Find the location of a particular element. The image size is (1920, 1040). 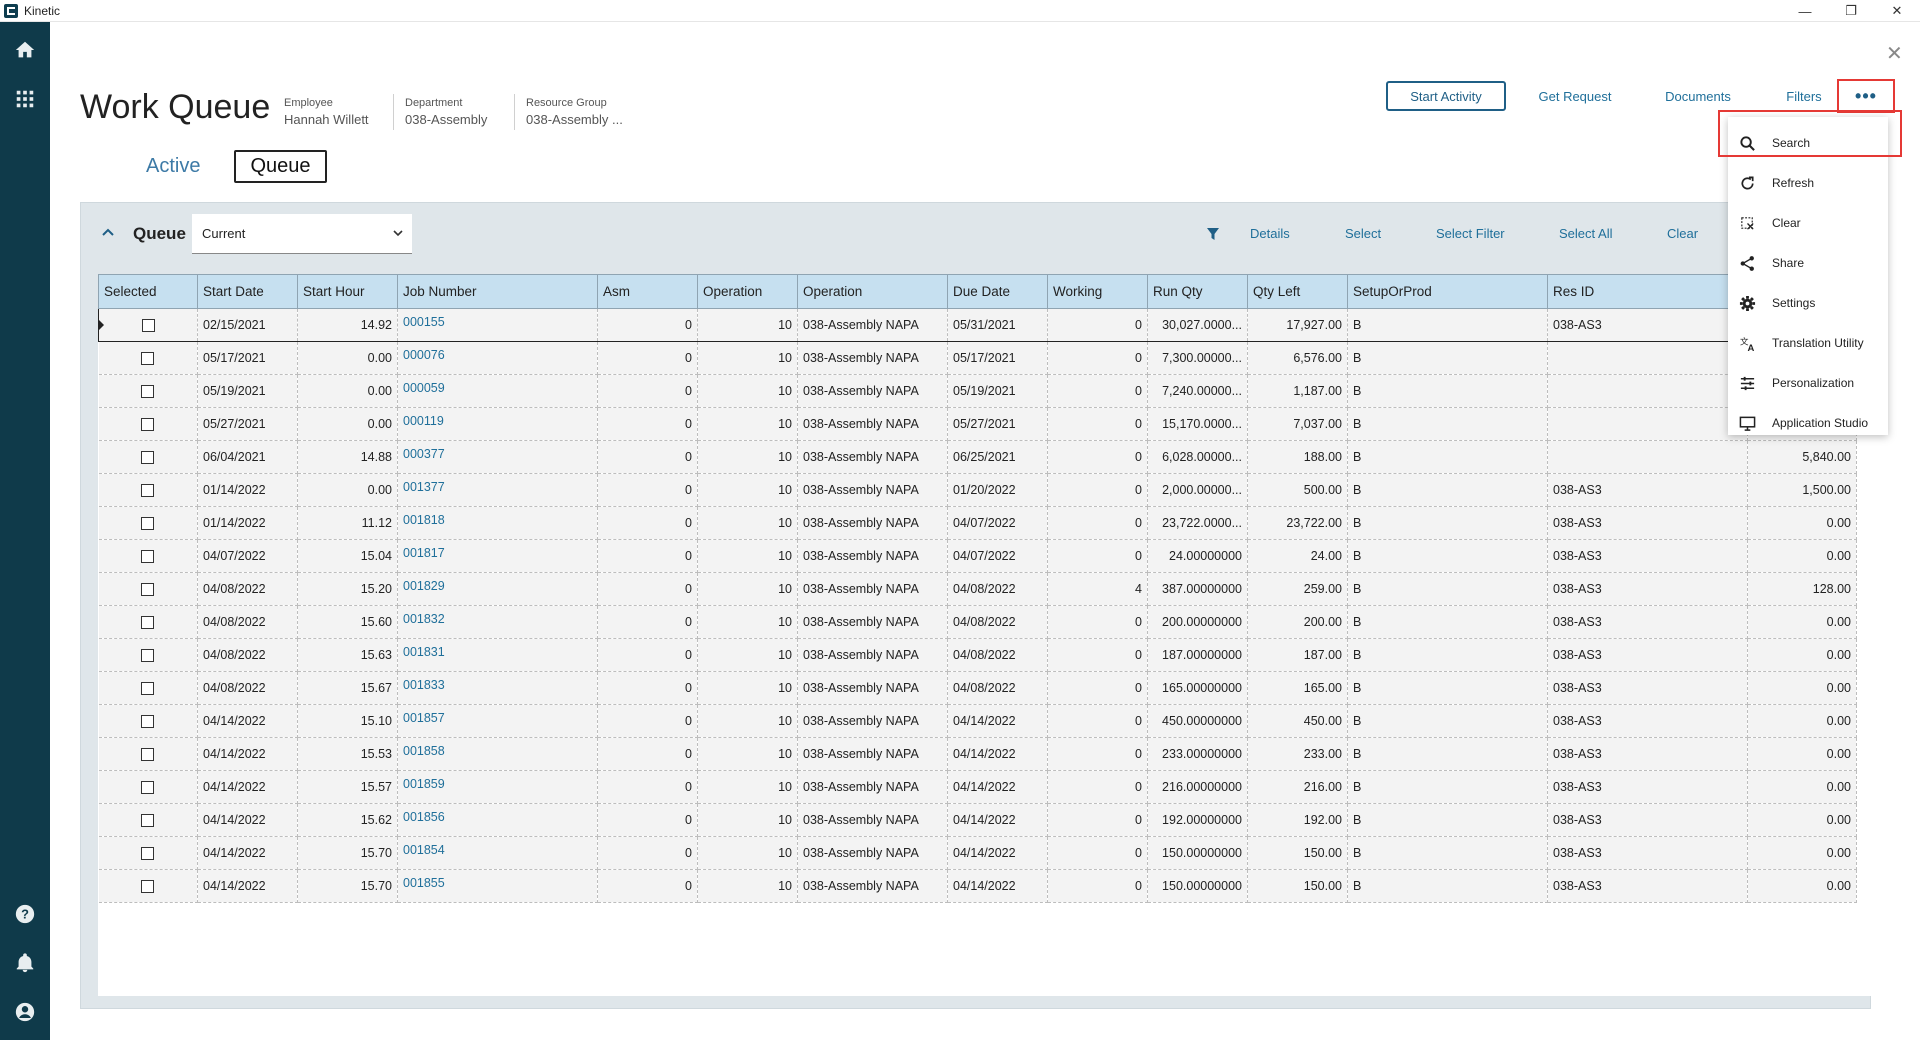

home-icon is located at coordinates (25, 50).